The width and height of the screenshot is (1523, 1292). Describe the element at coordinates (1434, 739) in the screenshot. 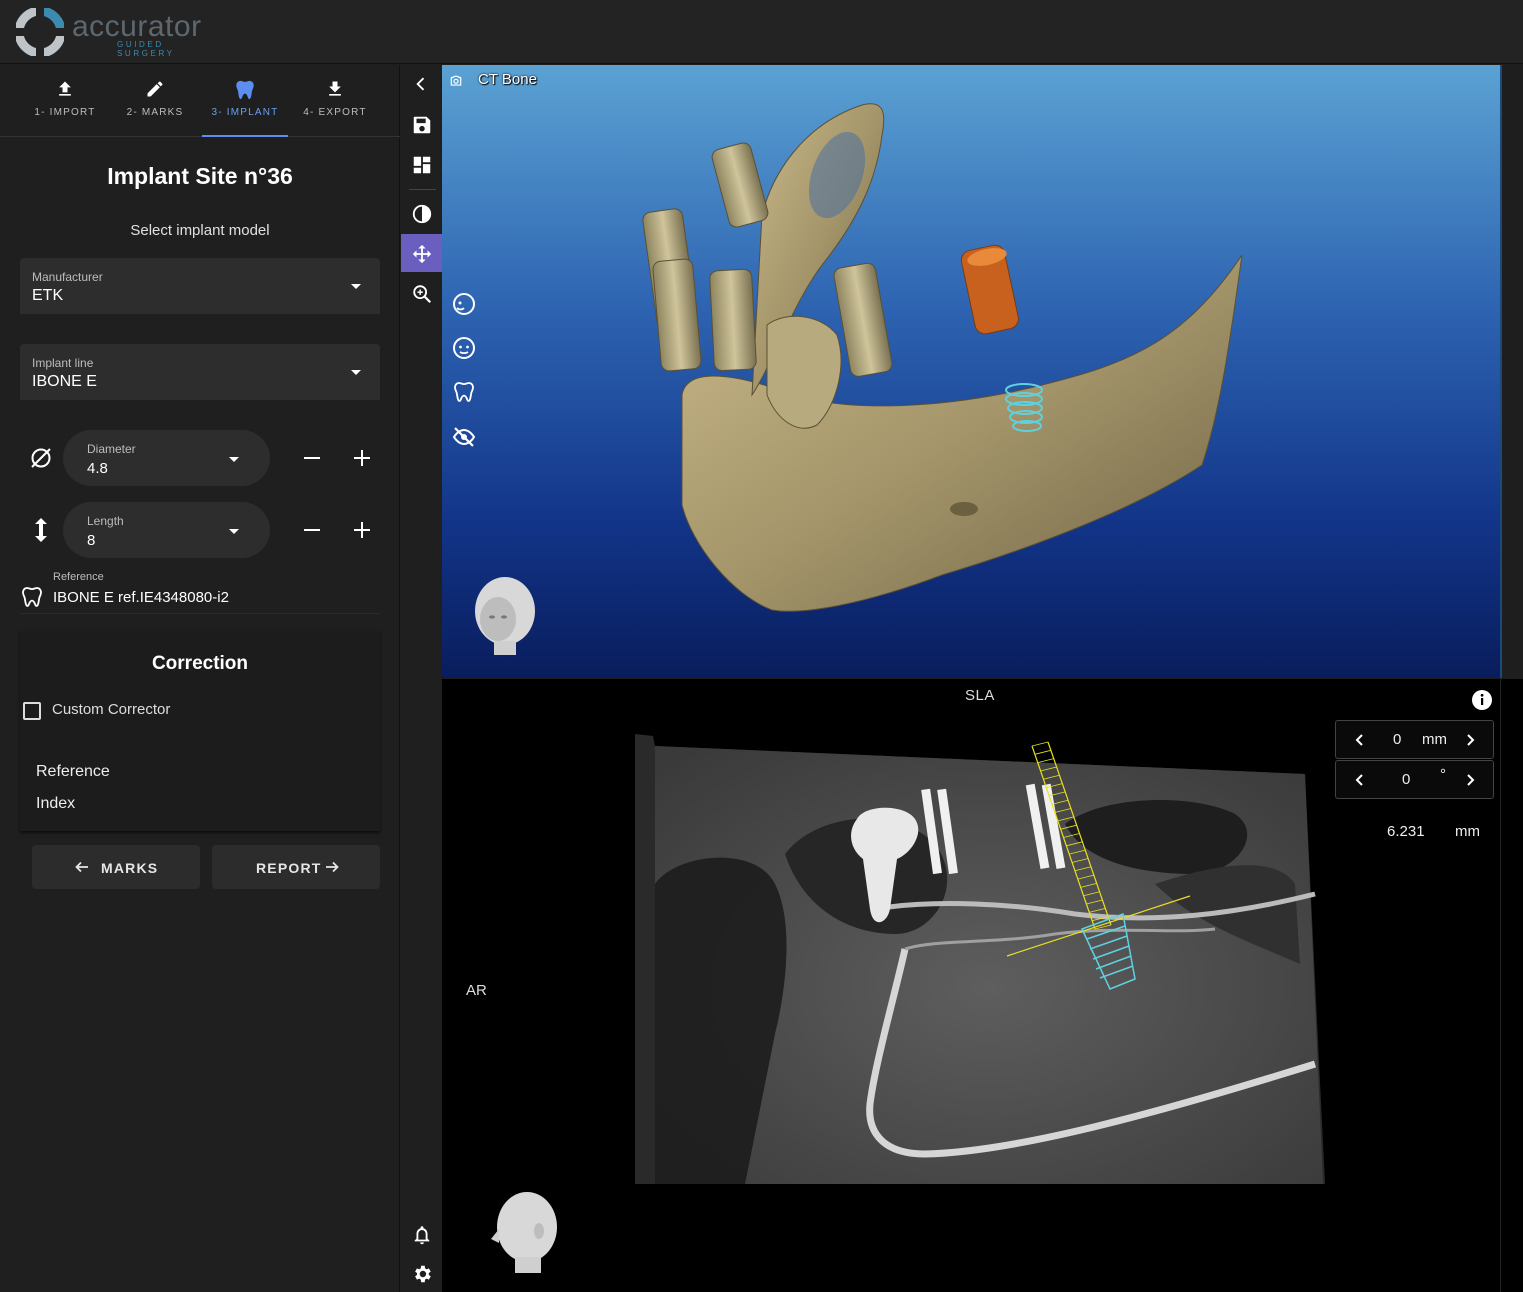

I see `offset-unit: mm` at that location.